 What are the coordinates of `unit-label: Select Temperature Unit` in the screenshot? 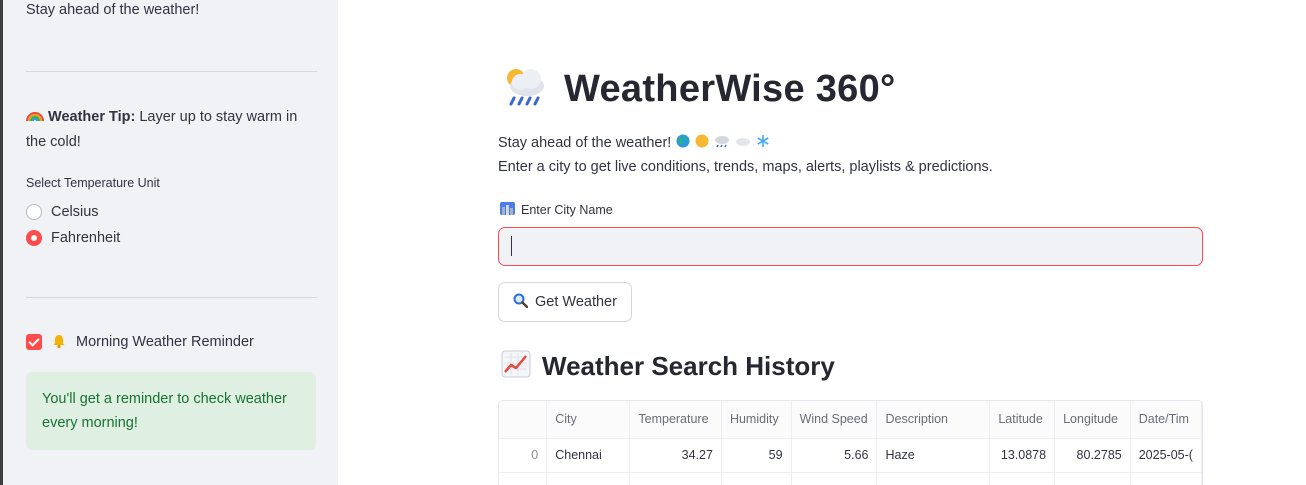 It's located at (93, 183).